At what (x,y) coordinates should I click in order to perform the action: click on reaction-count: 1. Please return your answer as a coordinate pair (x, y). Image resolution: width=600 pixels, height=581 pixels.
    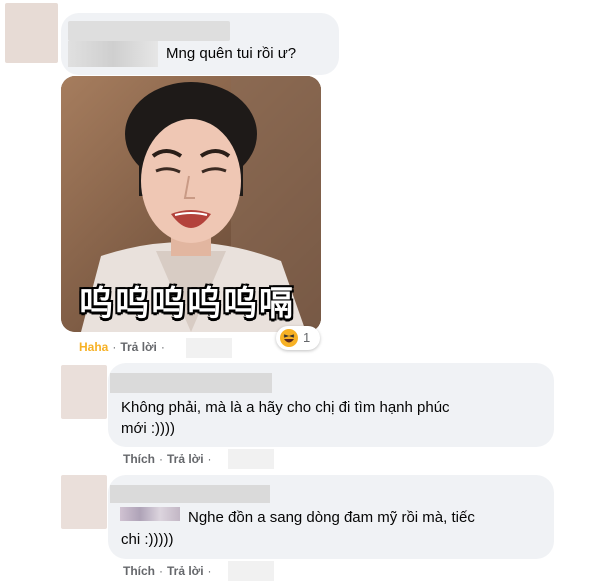
    Looking at the image, I should click on (307, 337).